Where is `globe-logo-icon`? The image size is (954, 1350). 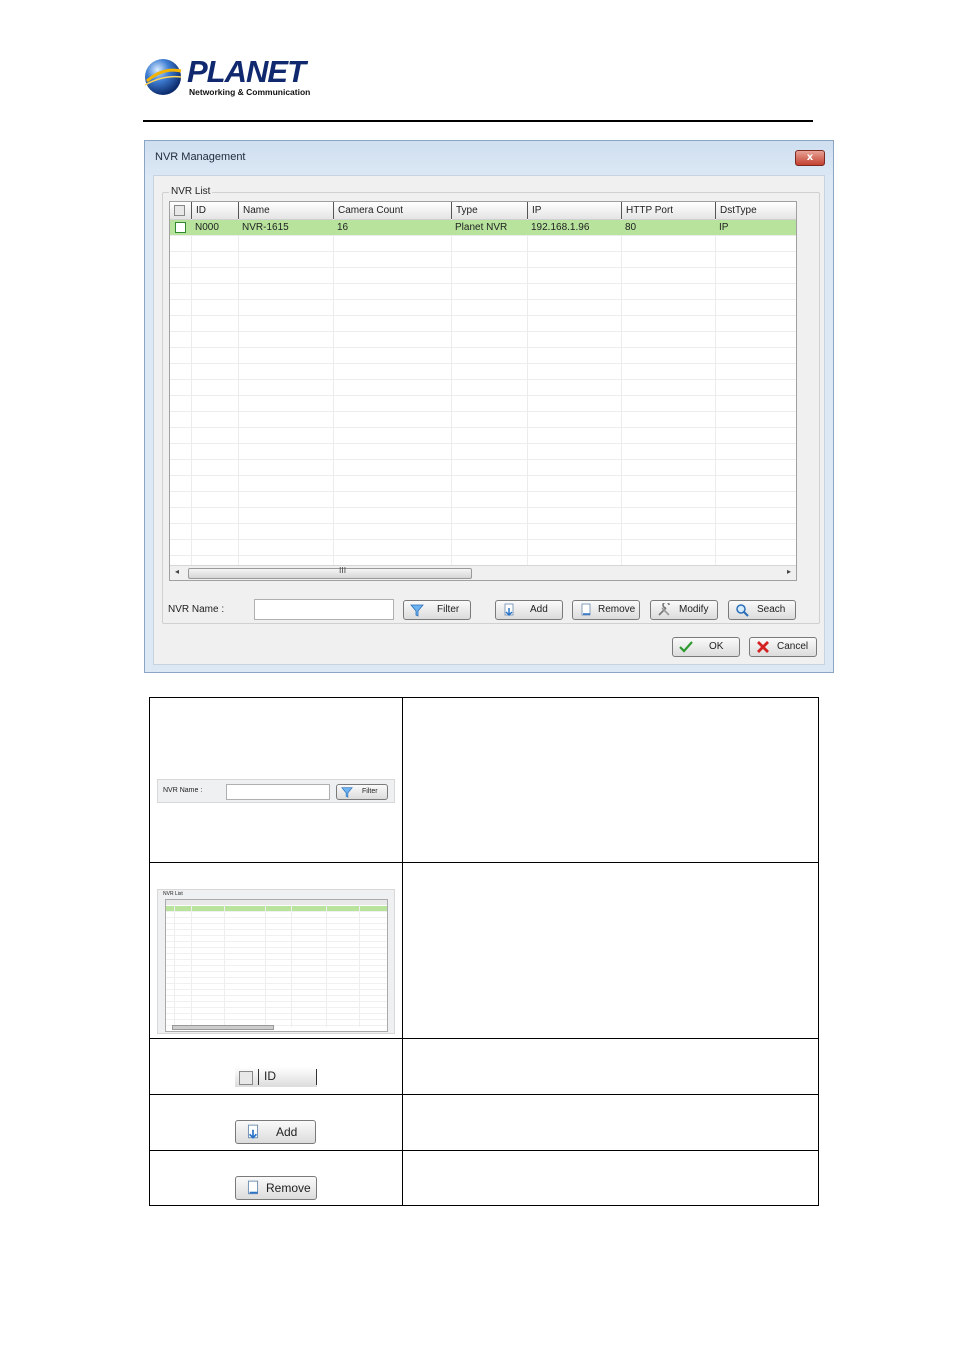 globe-logo-icon is located at coordinates (163, 77).